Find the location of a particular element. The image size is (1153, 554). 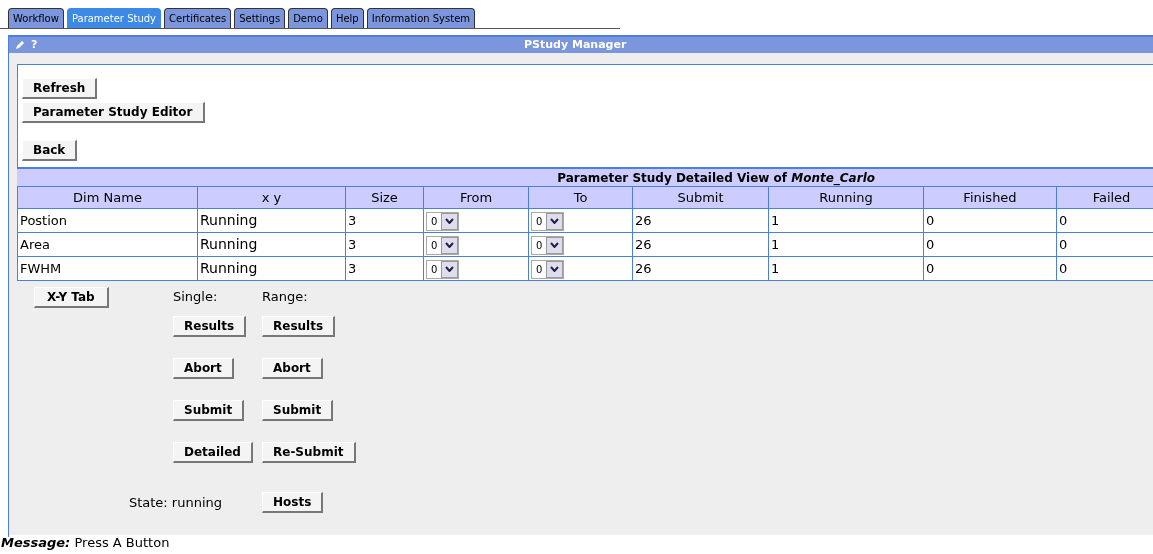

tab: Settings is located at coordinates (260, 18).